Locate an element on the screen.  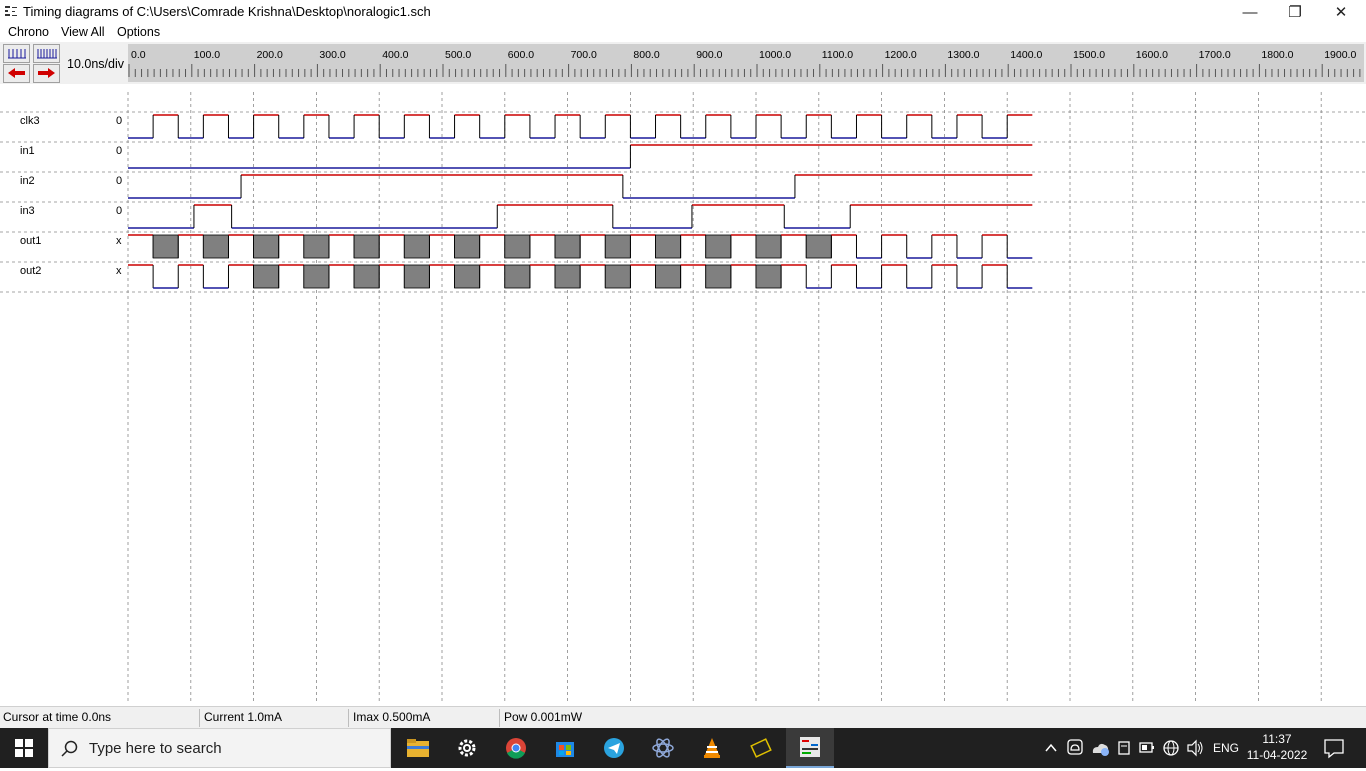
ruler-label: 600.0 is located at coordinates (521, 55).